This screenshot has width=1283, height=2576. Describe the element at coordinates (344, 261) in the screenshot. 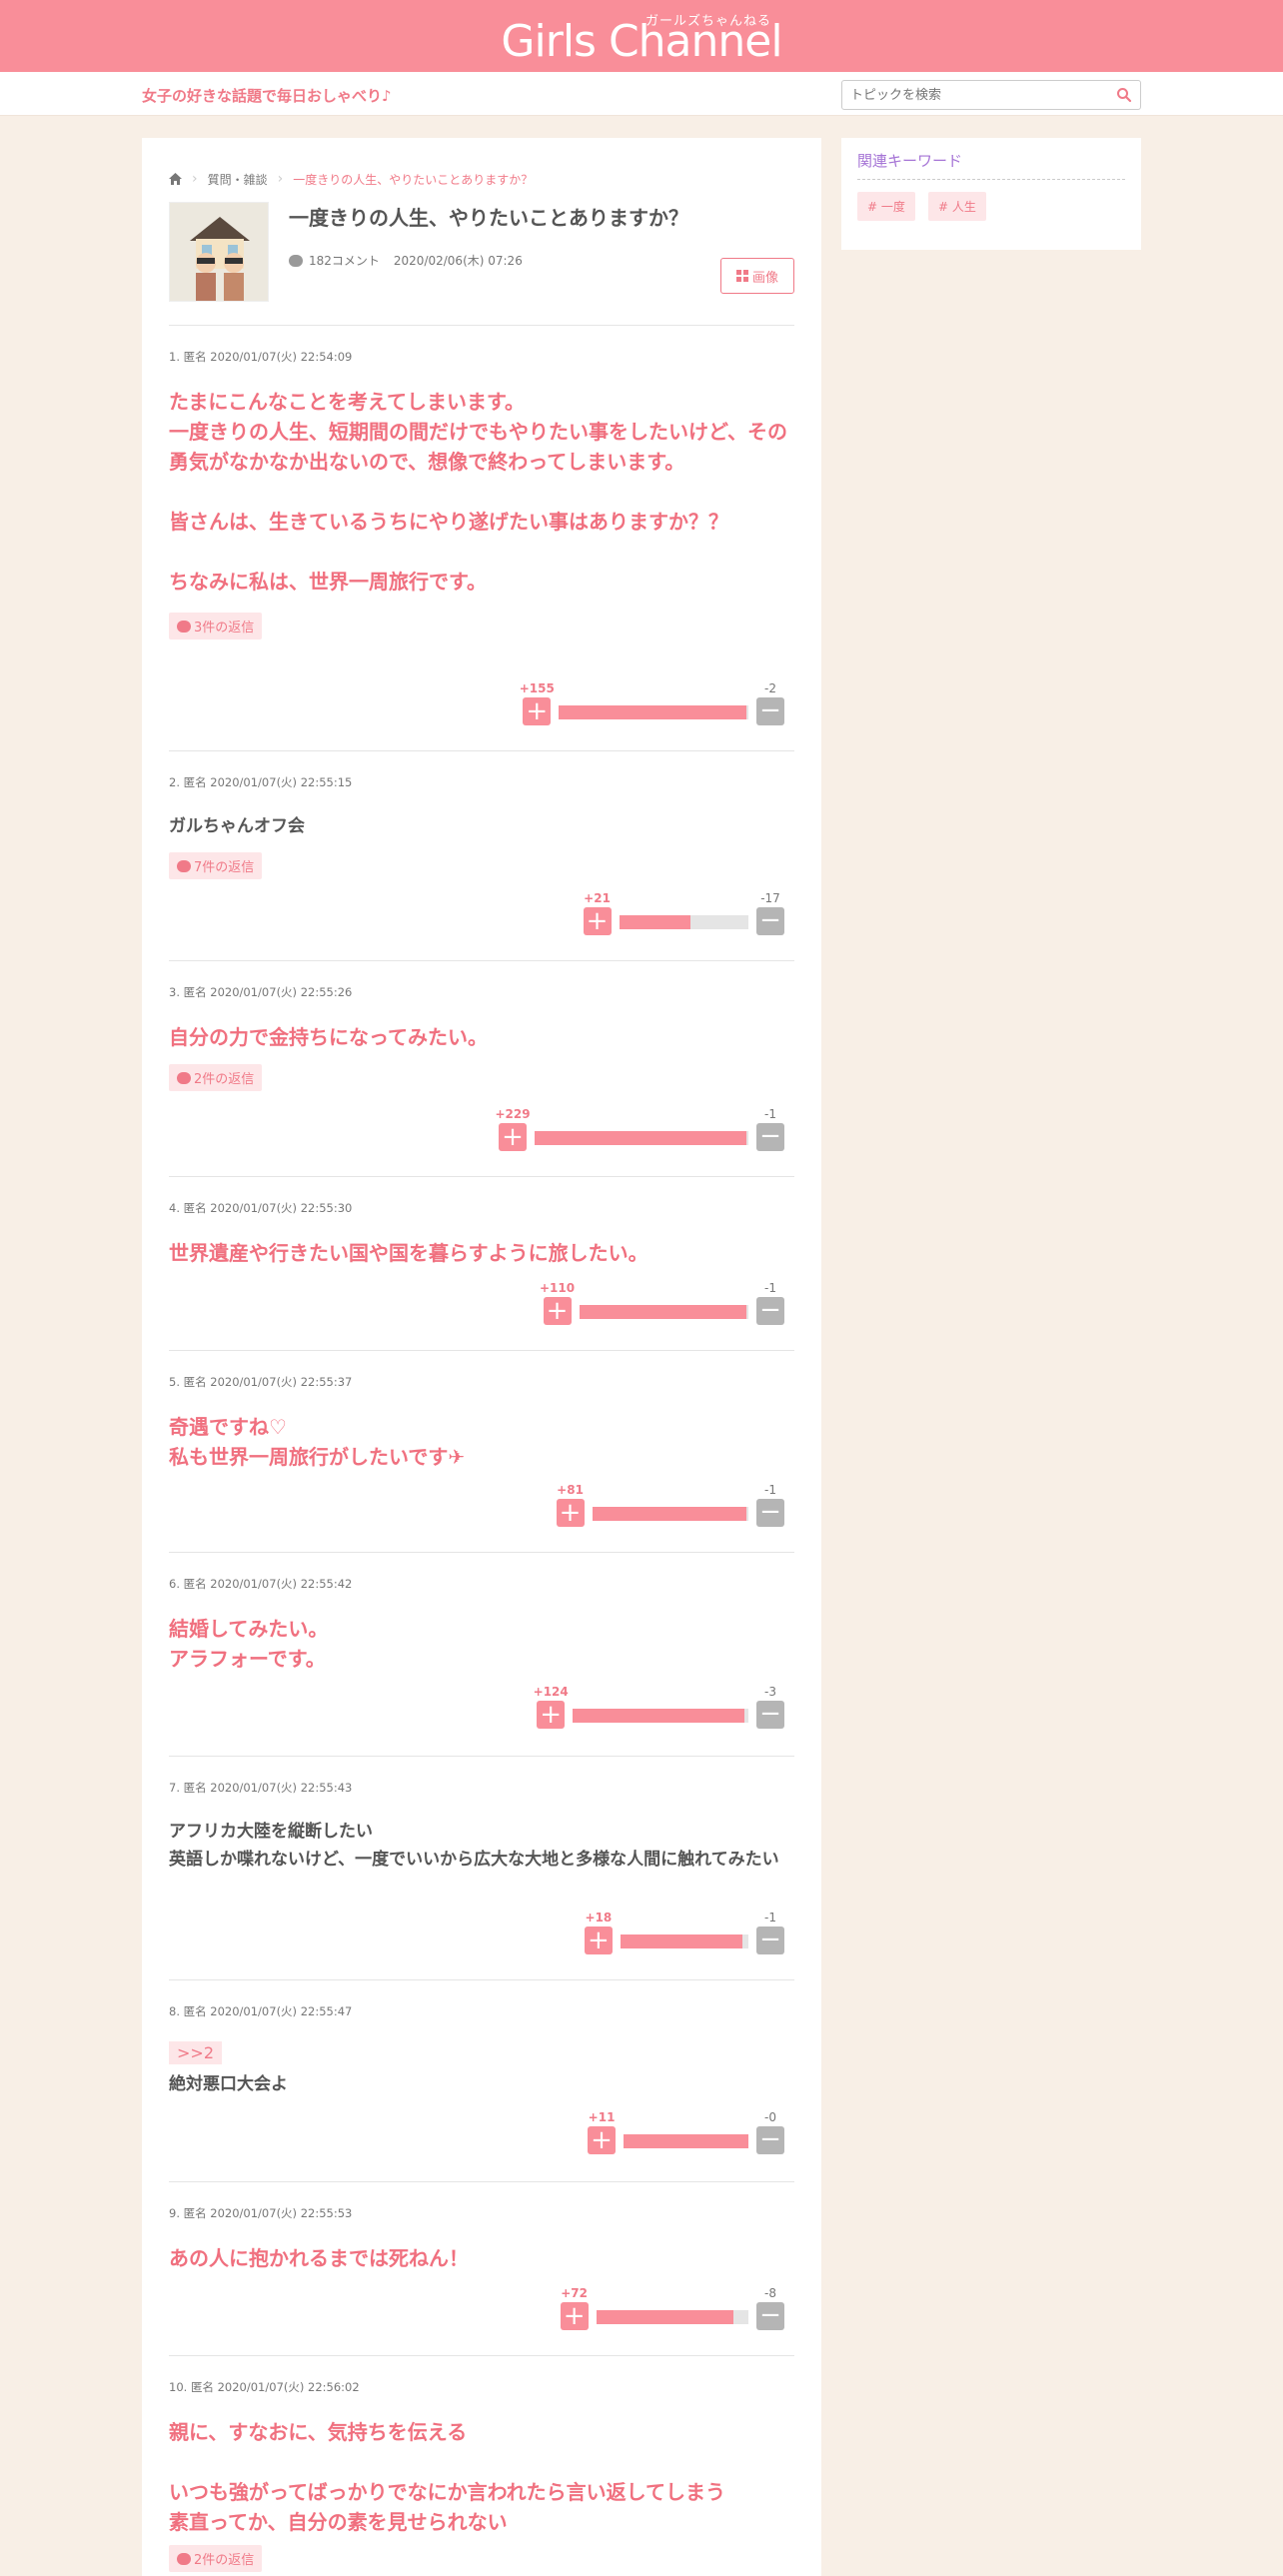

I see `topic-comment-count: 182コメント` at that location.